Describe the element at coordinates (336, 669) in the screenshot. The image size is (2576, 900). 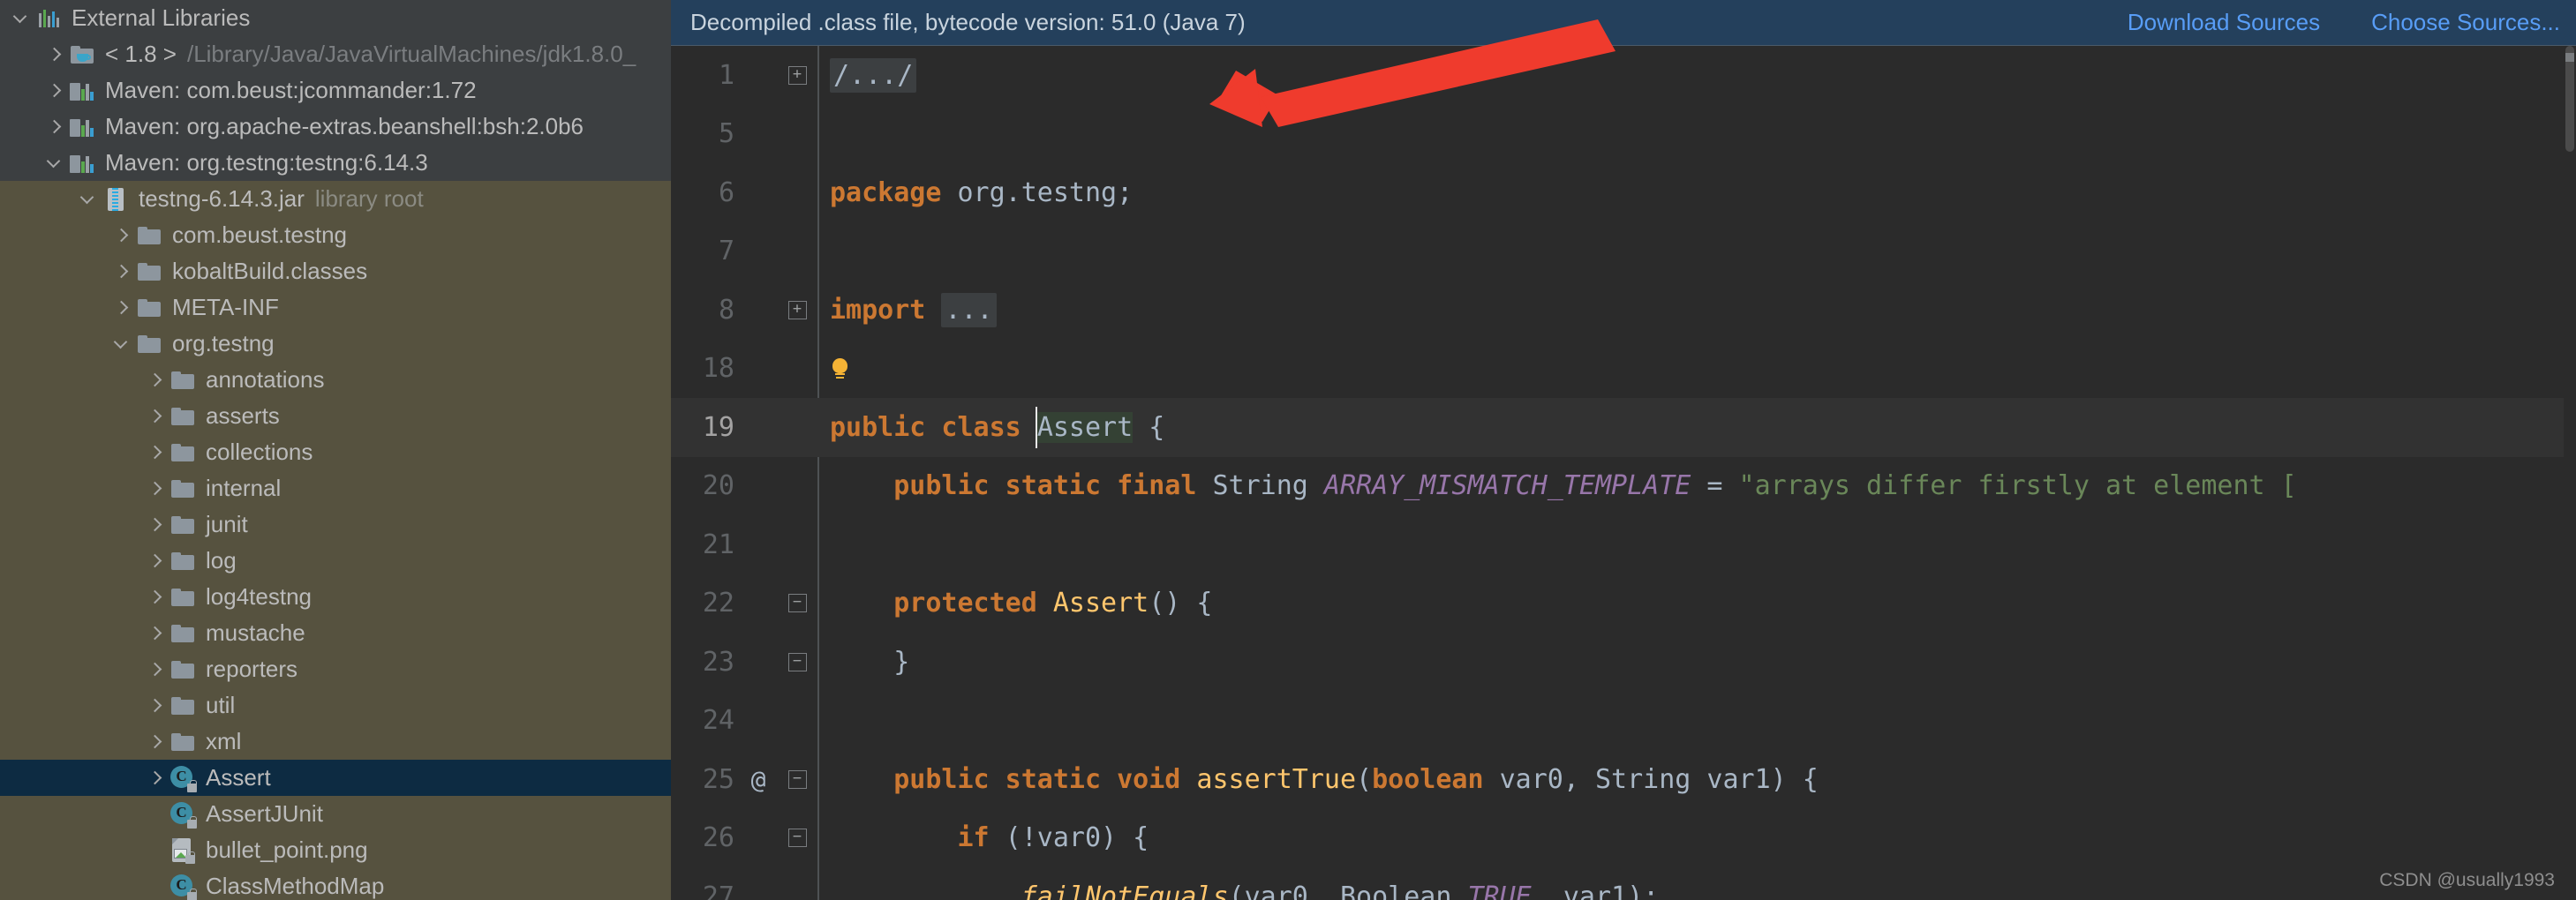
I see `tree-item-reporters: reporters` at that location.